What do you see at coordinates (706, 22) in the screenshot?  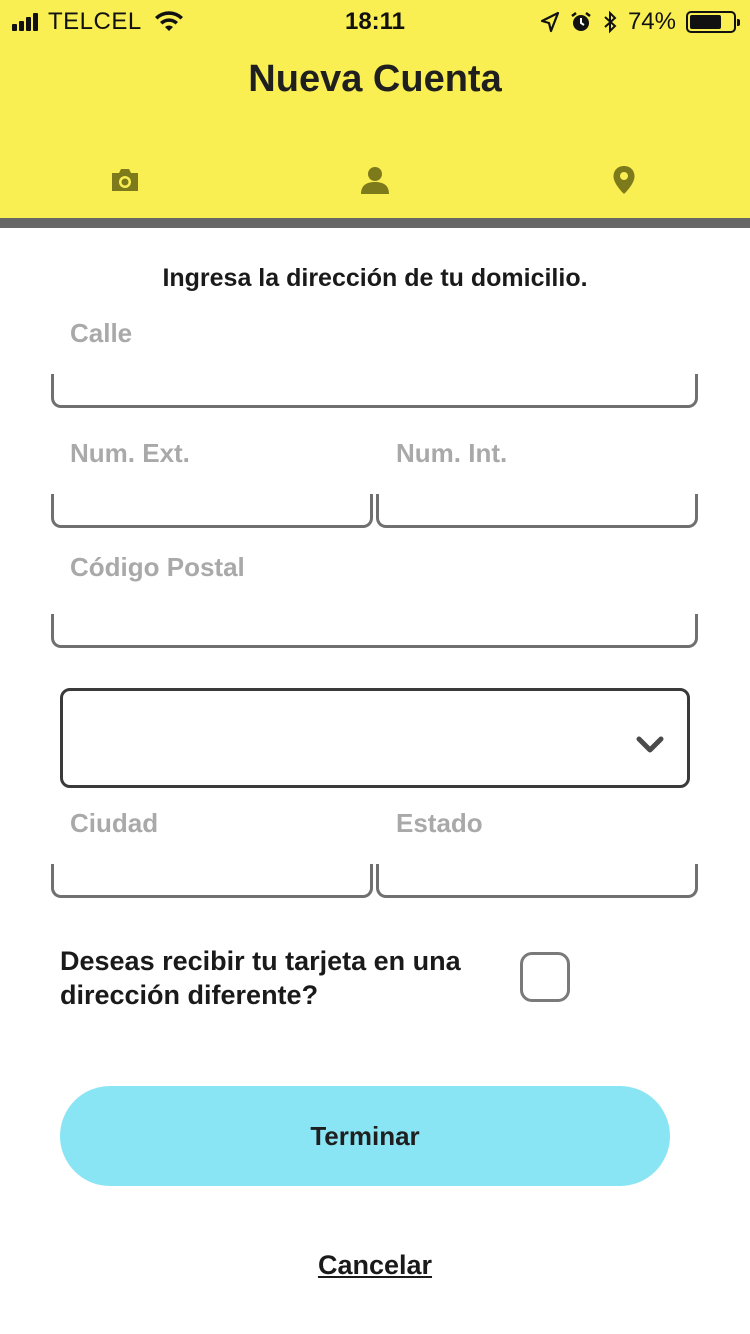 I see `battery-fill` at bounding box center [706, 22].